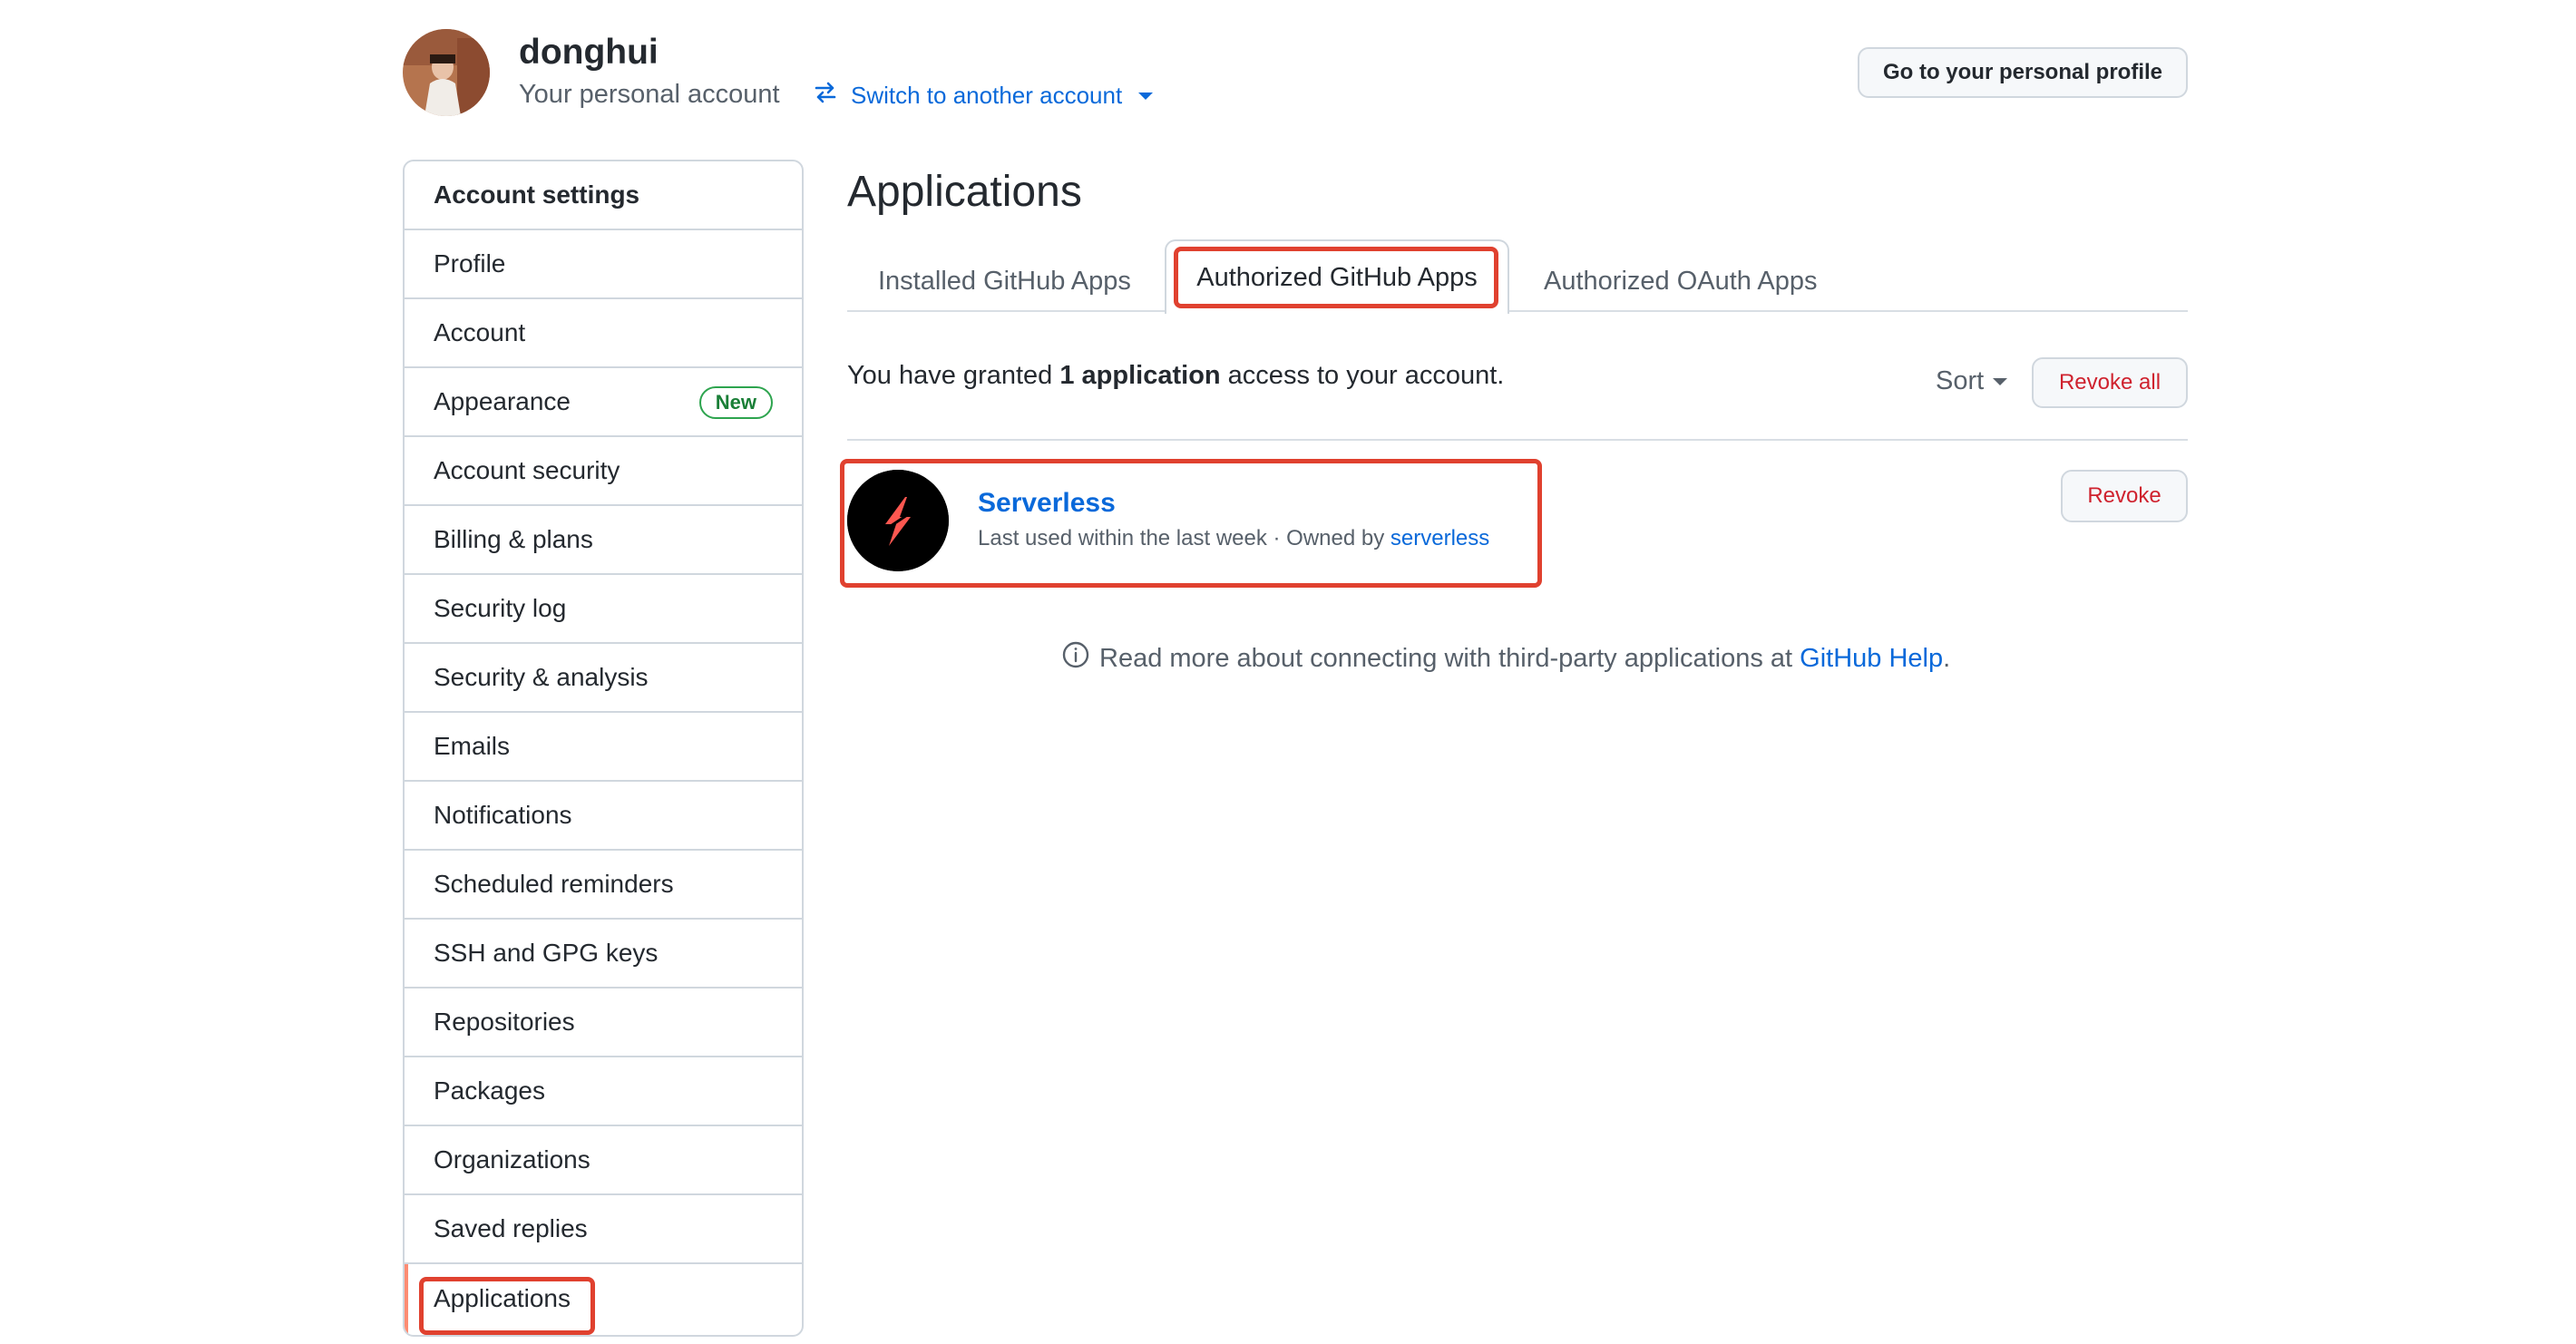 The width and height of the screenshot is (2576, 1344). Describe the element at coordinates (603, 609) in the screenshot. I see `sidebar-item-security-log: Security log` at that location.